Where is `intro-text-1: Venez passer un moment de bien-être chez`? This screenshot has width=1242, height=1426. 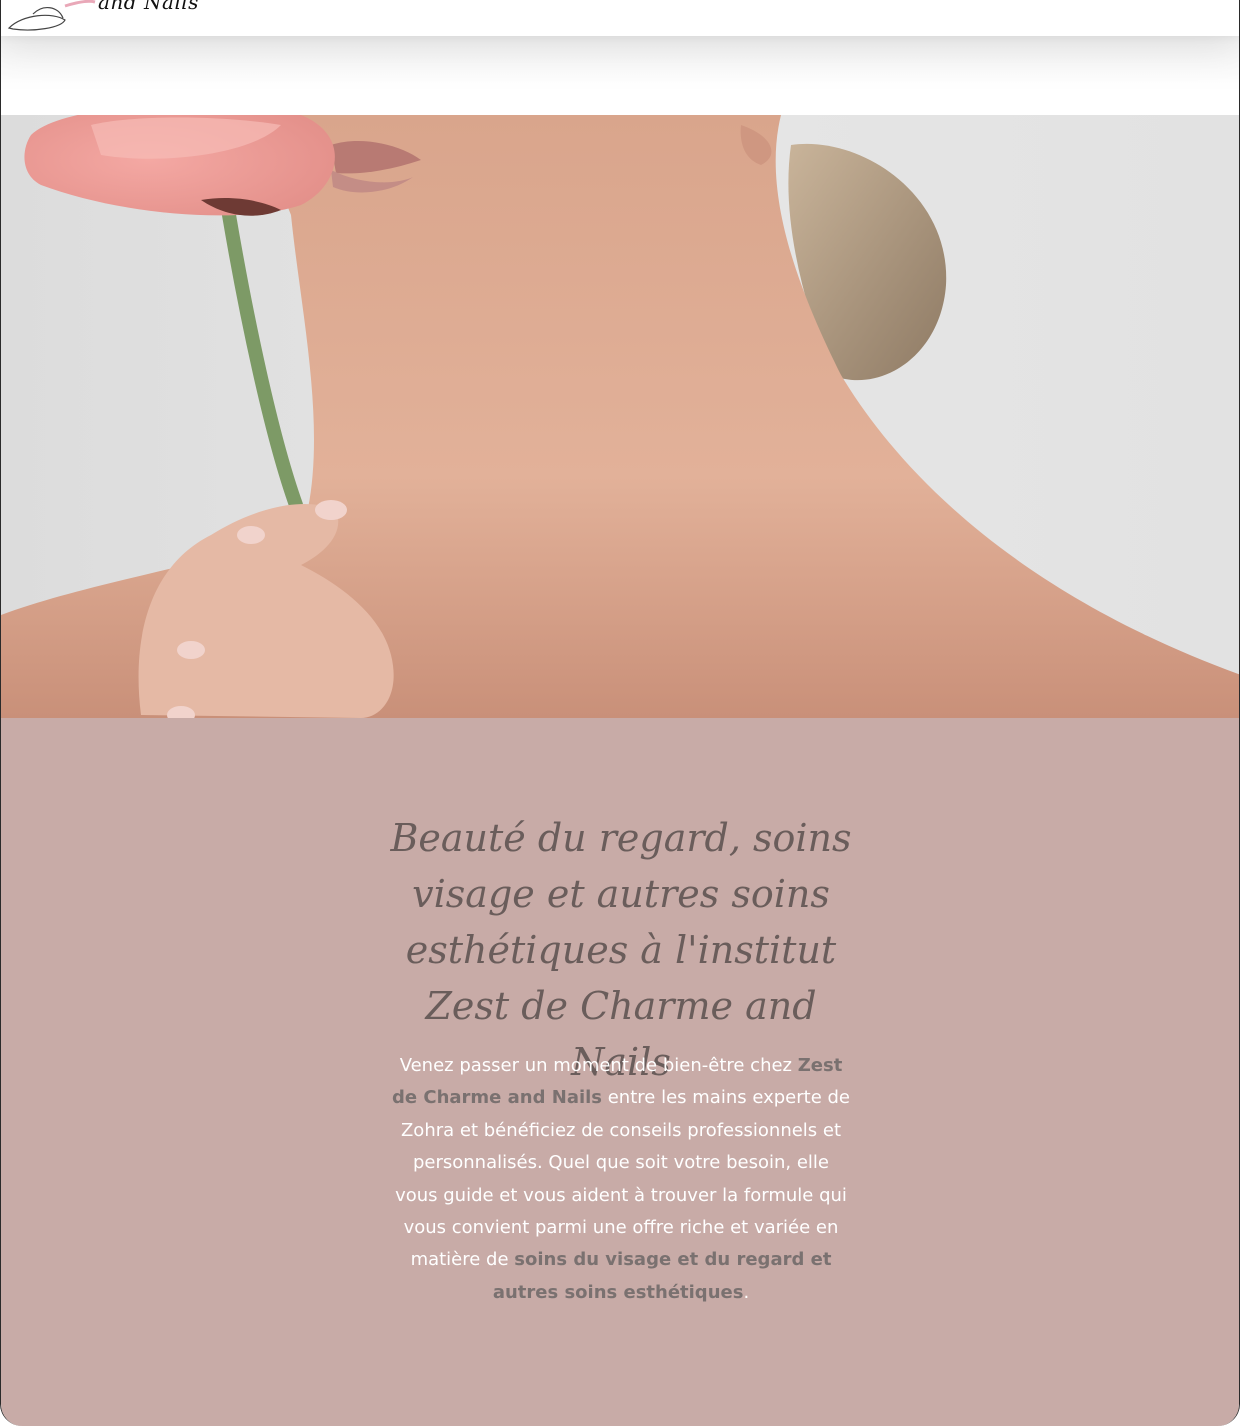
intro-text-1: Venez passer un moment de bien-être chez is located at coordinates (598, 1065).